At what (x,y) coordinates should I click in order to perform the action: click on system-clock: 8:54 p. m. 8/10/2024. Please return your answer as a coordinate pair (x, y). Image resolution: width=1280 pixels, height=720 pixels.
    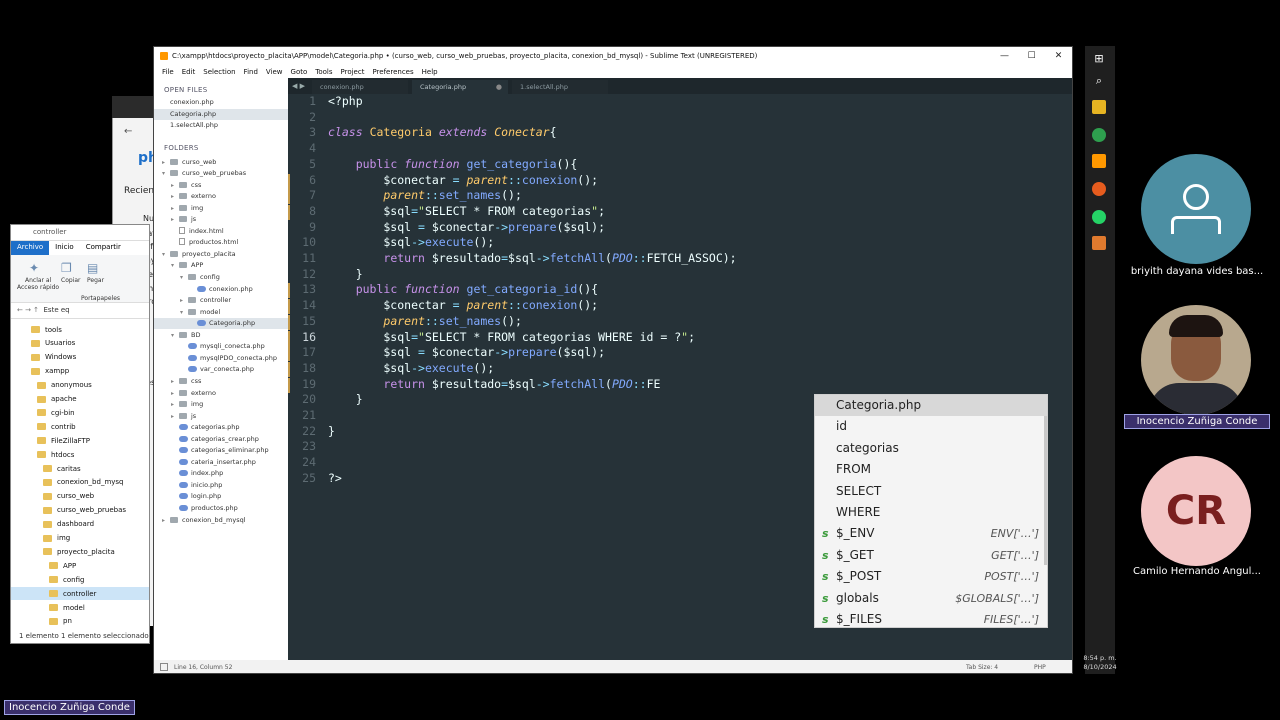
    Looking at the image, I should click on (1100, 663).